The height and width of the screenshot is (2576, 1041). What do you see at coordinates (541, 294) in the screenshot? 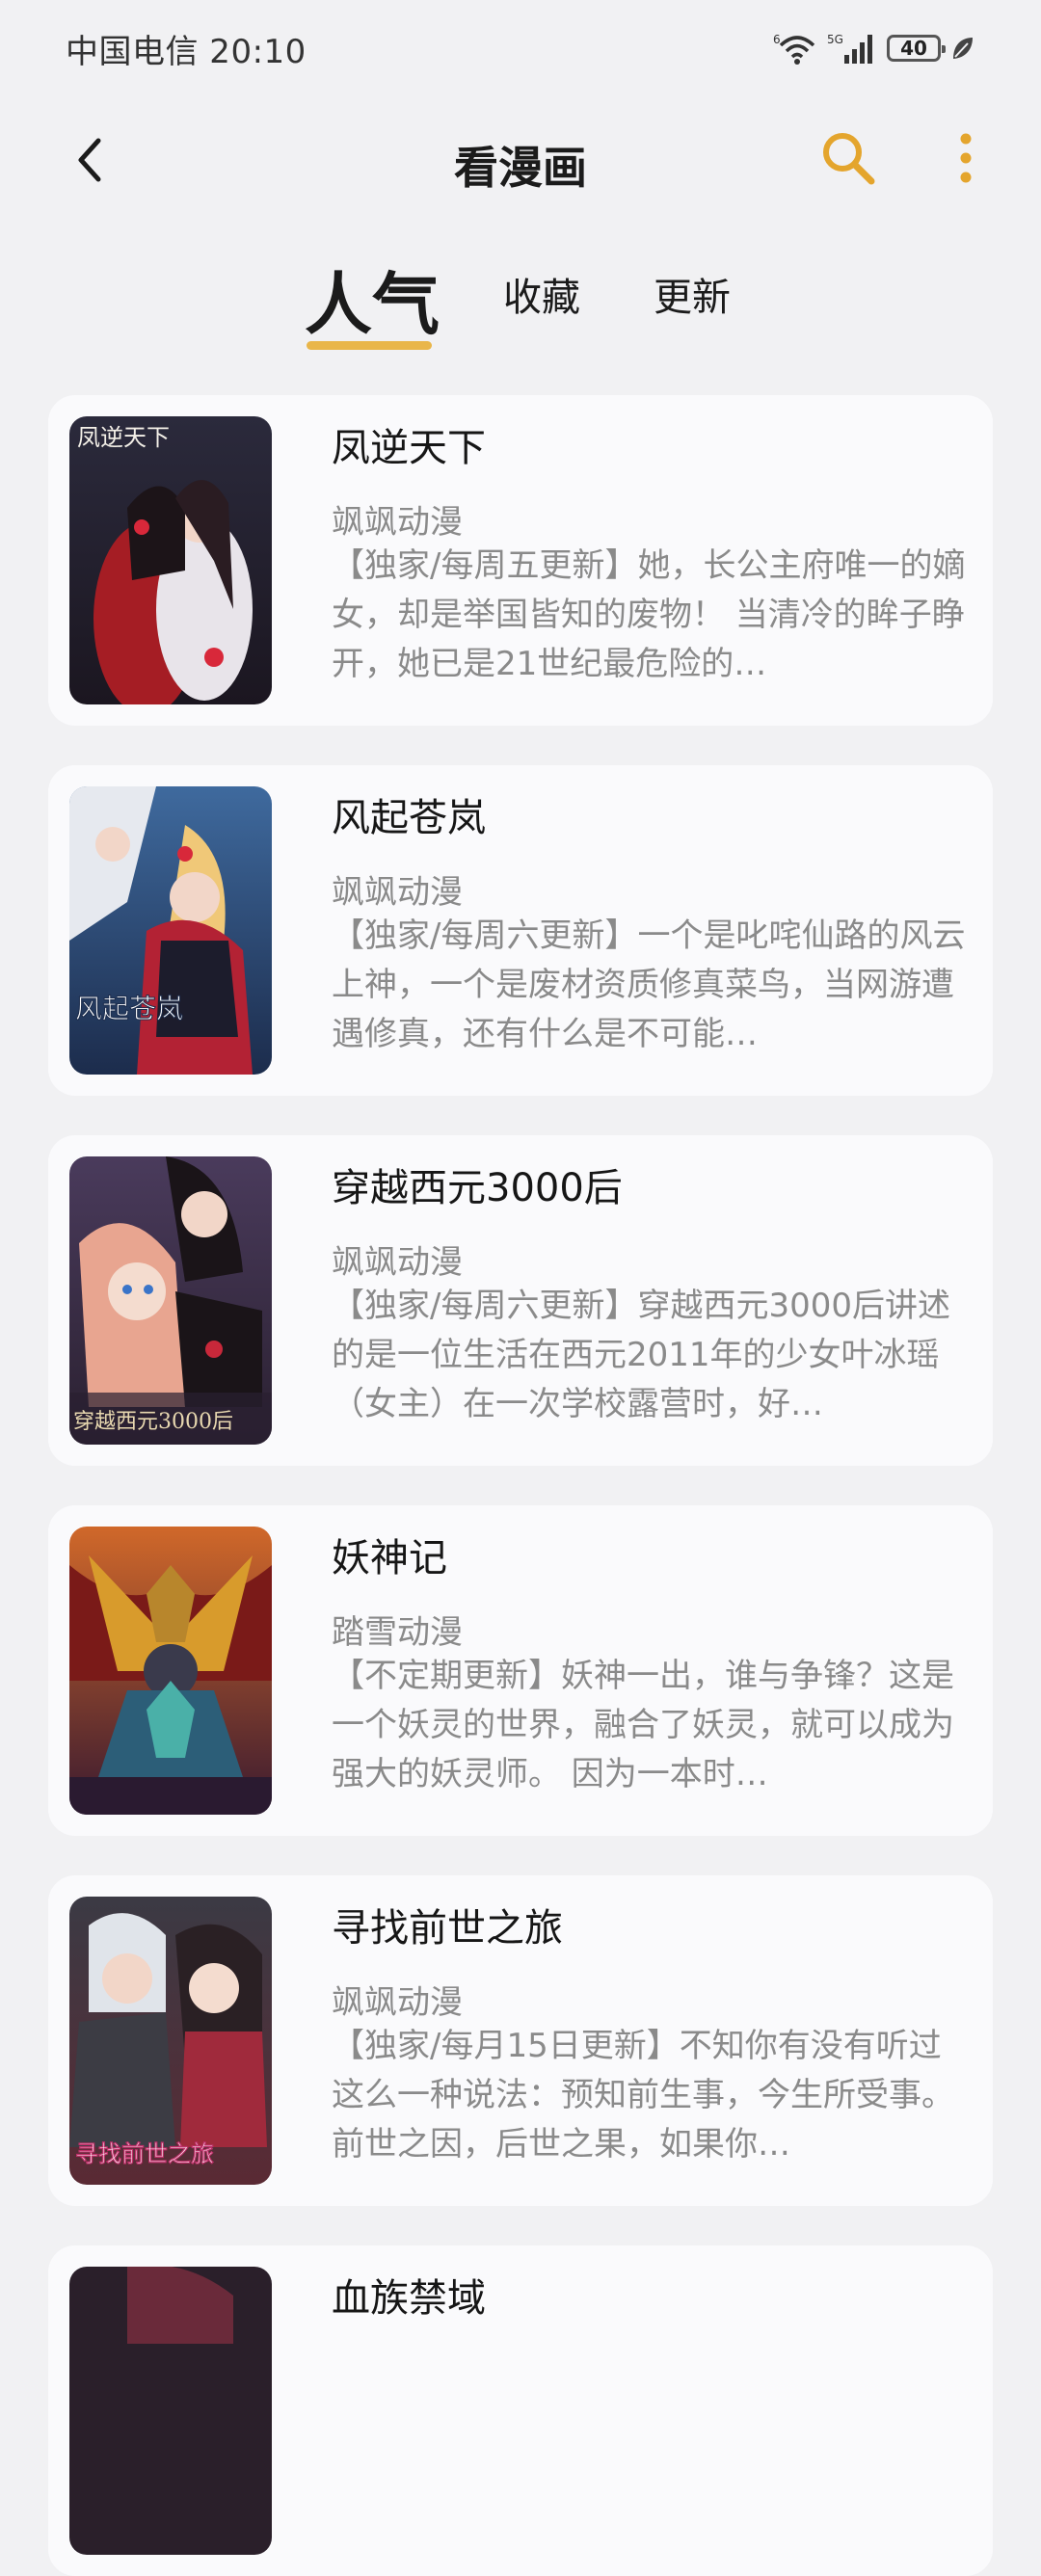
I see `tab-favorites: 收藏` at bounding box center [541, 294].